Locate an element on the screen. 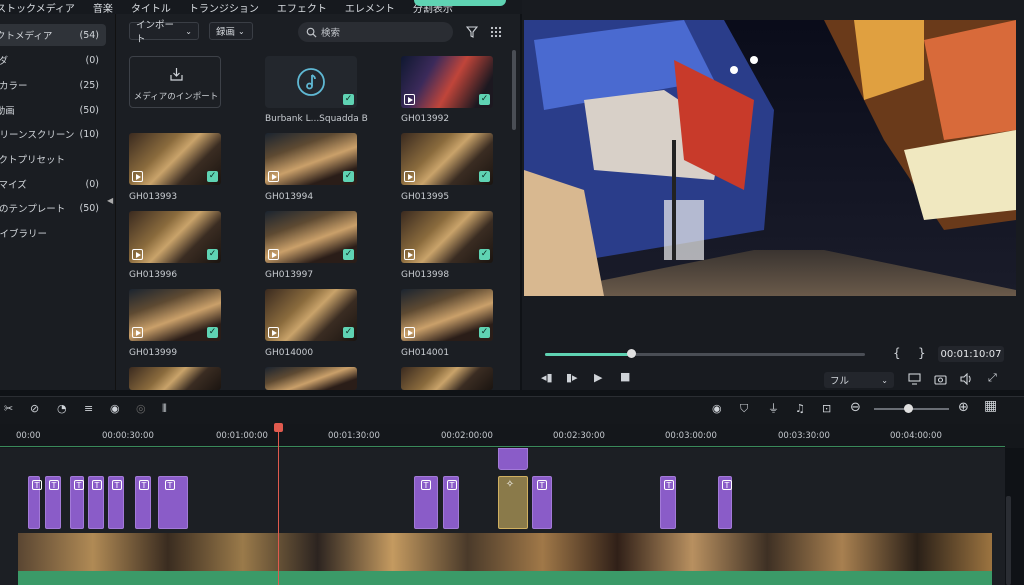  sidebar-item-label: ライブラリー is located at coordinates (24, 234).